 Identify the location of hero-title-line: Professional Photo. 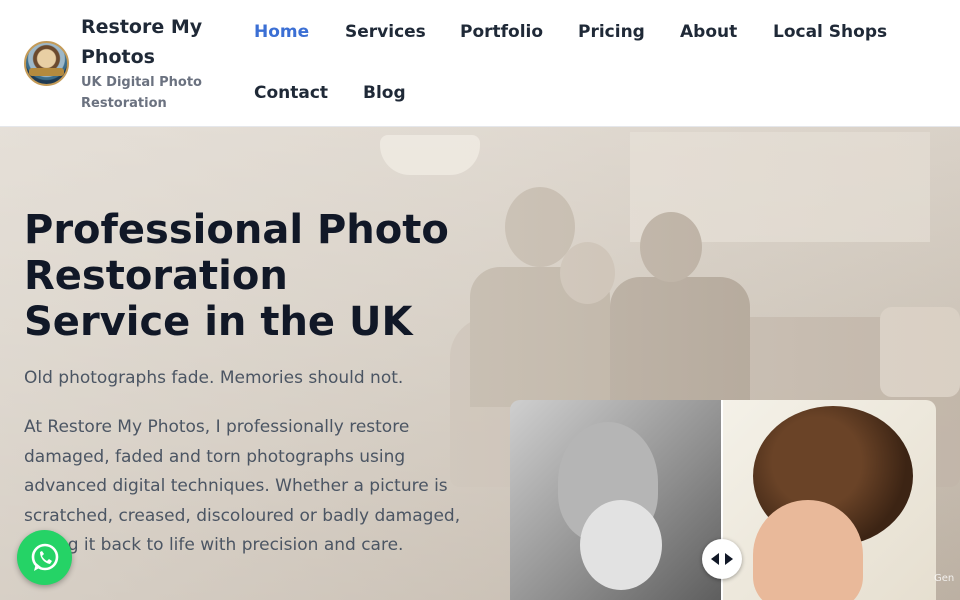
(236, 230).